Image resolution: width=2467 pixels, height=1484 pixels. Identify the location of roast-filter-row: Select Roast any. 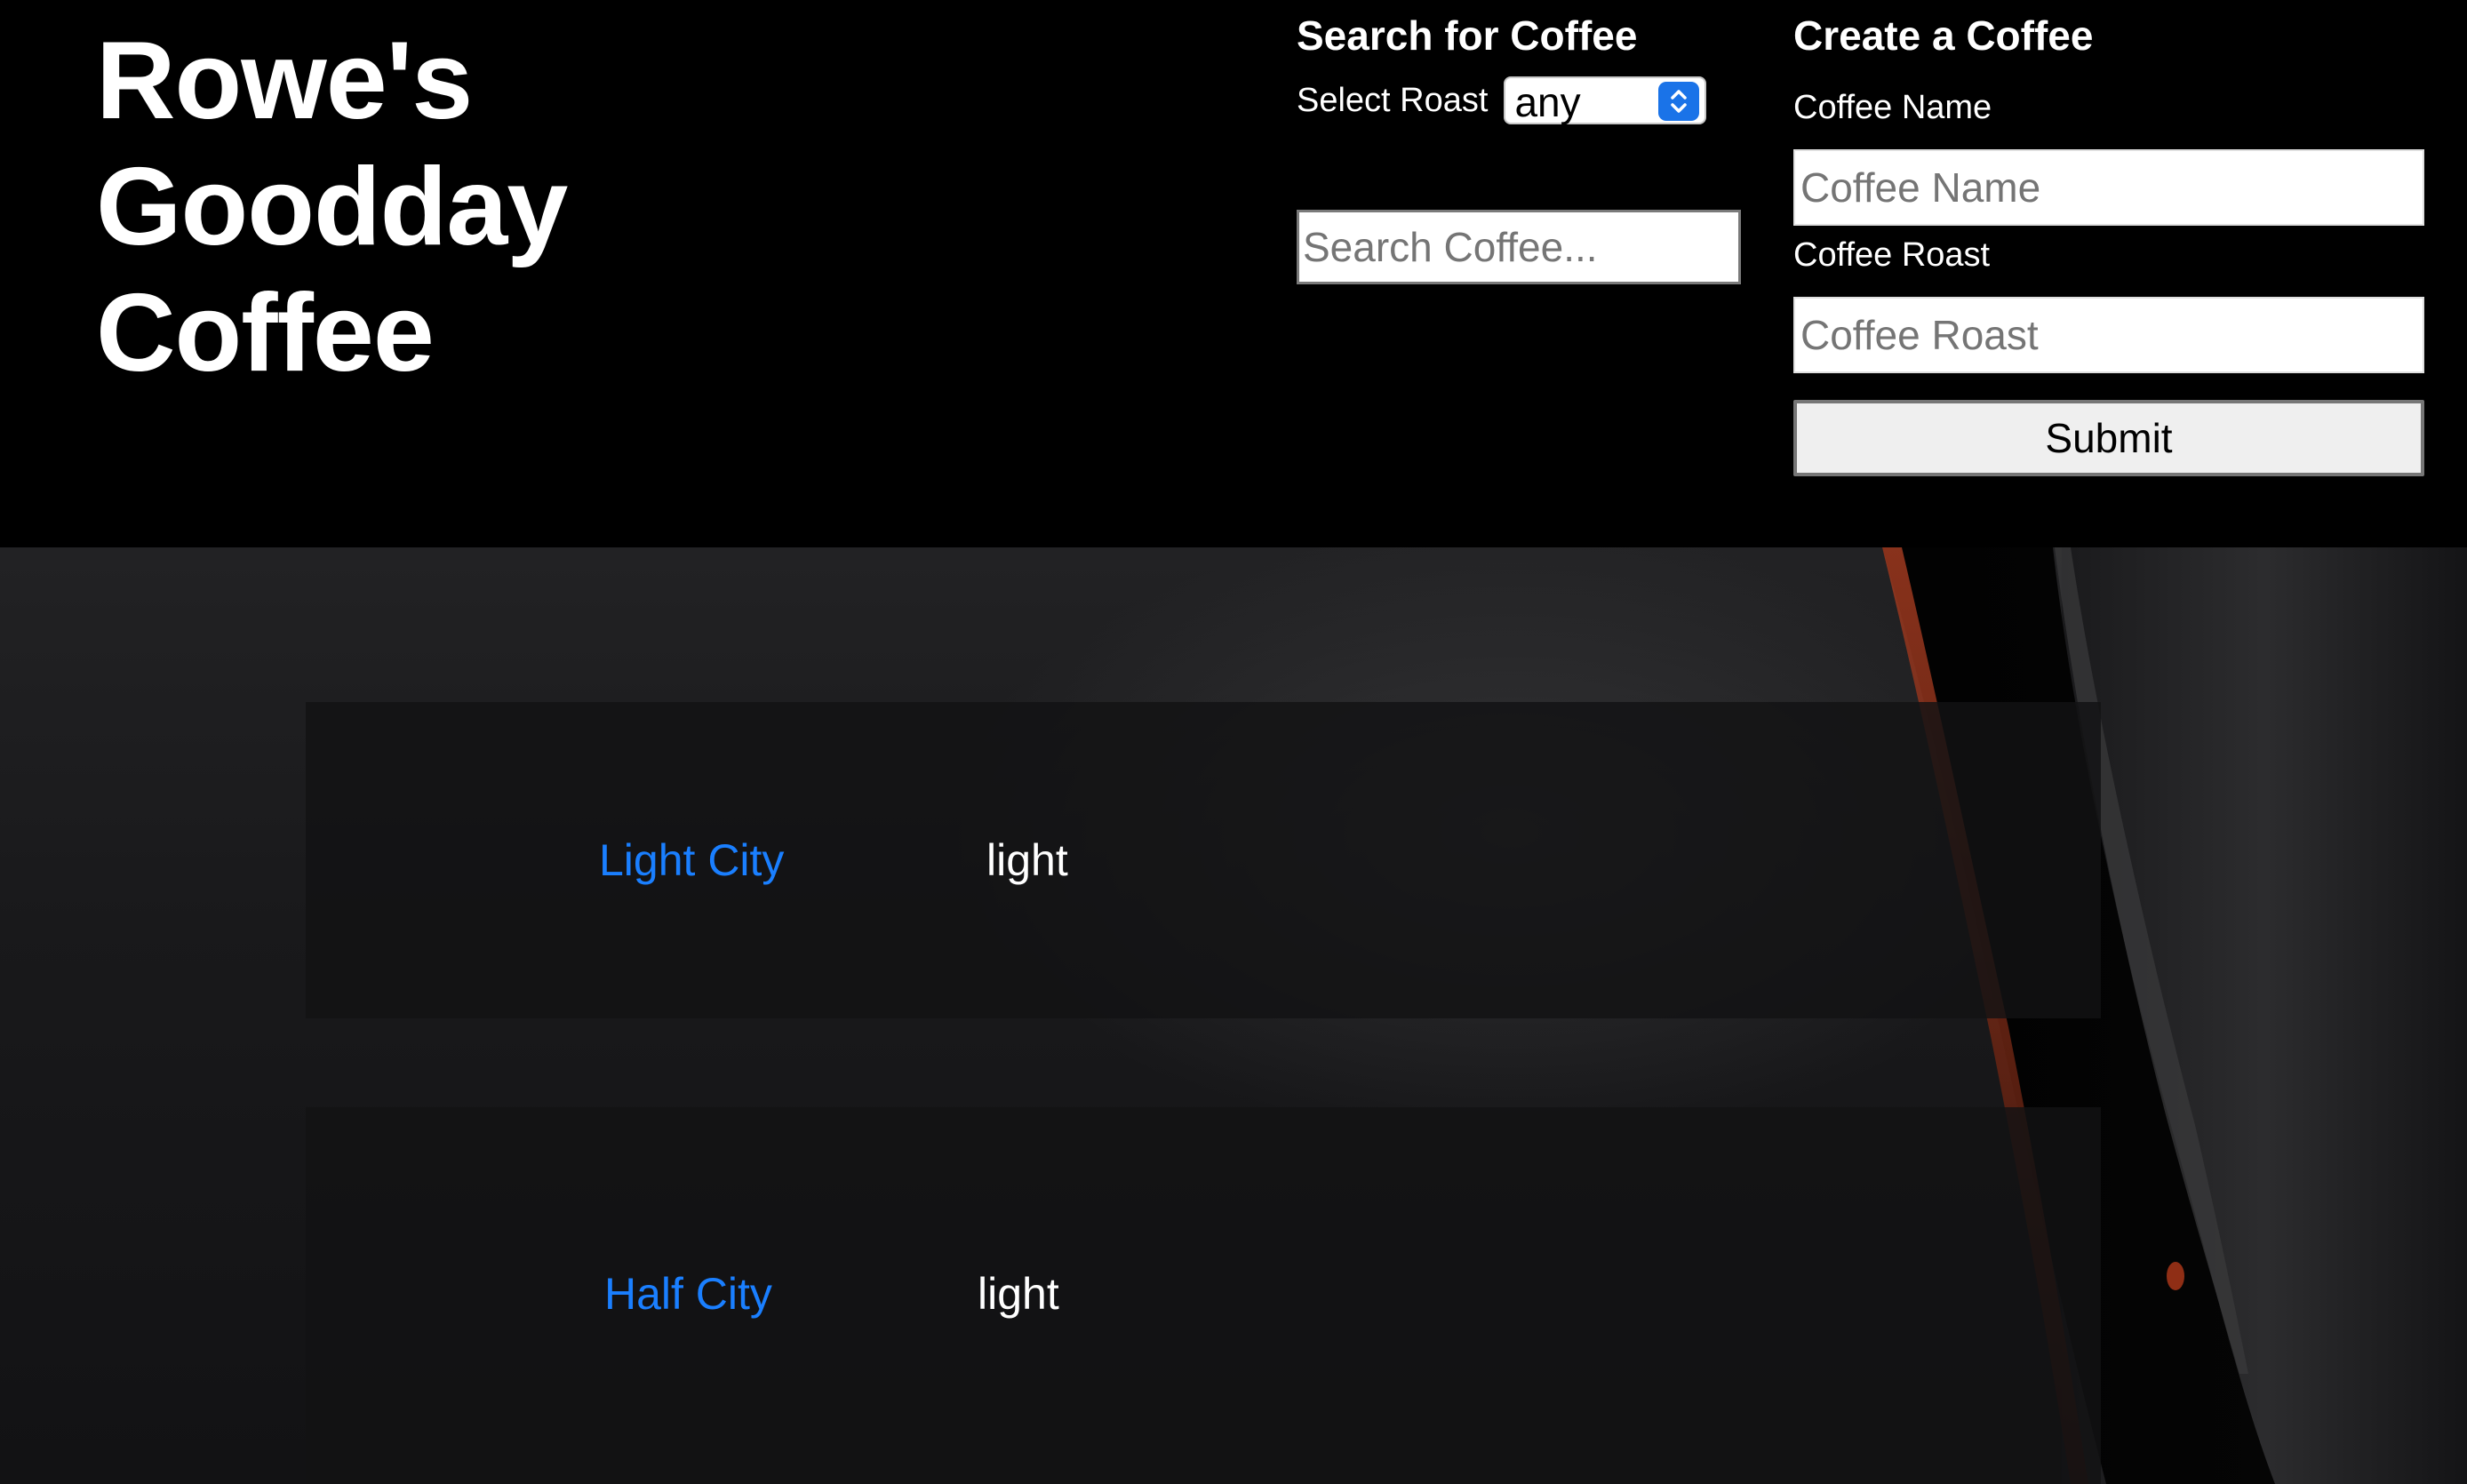
(1519, 100).